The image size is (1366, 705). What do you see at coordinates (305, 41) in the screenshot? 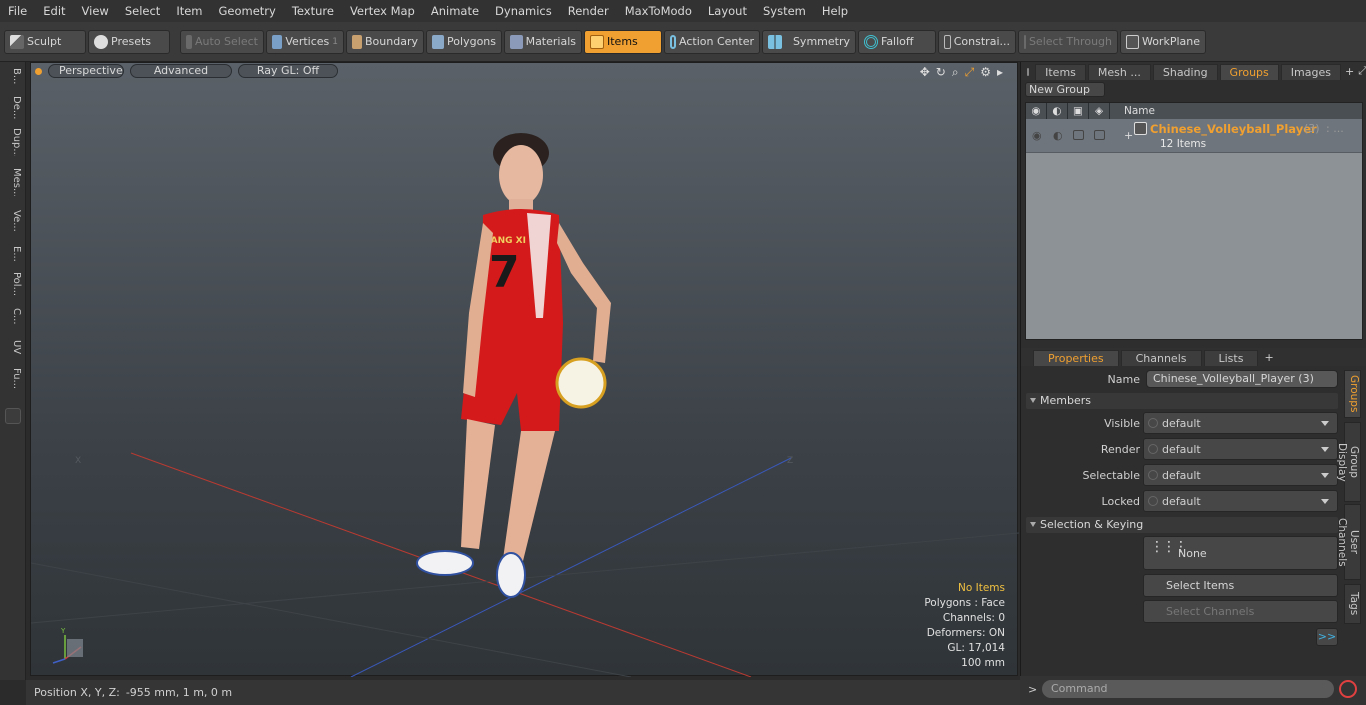
I see `vertices-button: Vertices 1` at bounding box center [305, 41].